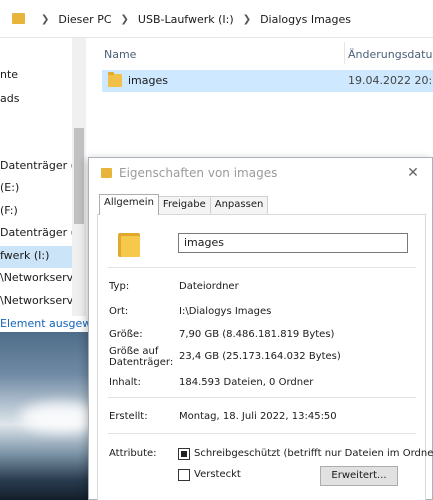 The height and width of the screenshot is (500, 433). What do you see at coordinates (390, 80) in the screenshot?
I see `list-item-date: 19.04.2022 20:33` at bounding box center [390, 80].